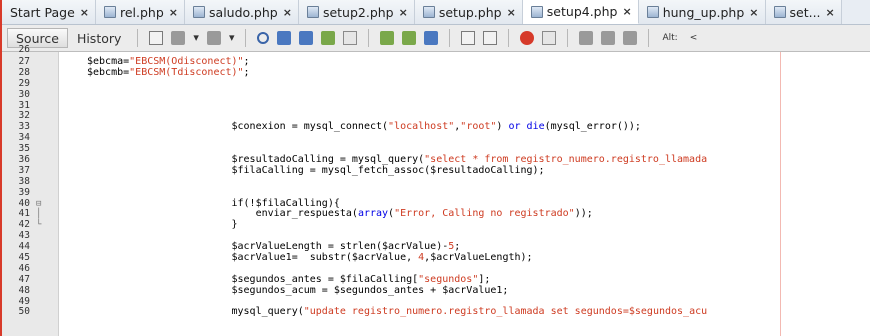 The width and height of the screenshot is (870, 336). Describe the element at coordinates (24, 192) in the screenshot. I see `line-number: 39` at that location.